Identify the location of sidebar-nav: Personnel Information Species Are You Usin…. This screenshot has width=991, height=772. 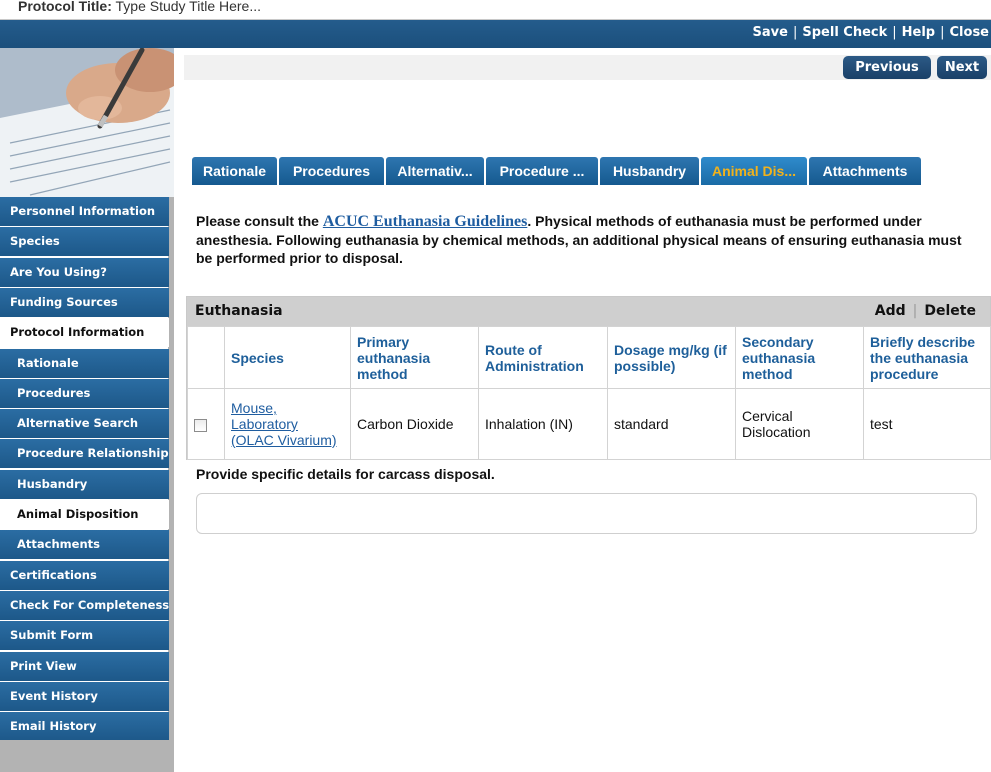
(87, 484).